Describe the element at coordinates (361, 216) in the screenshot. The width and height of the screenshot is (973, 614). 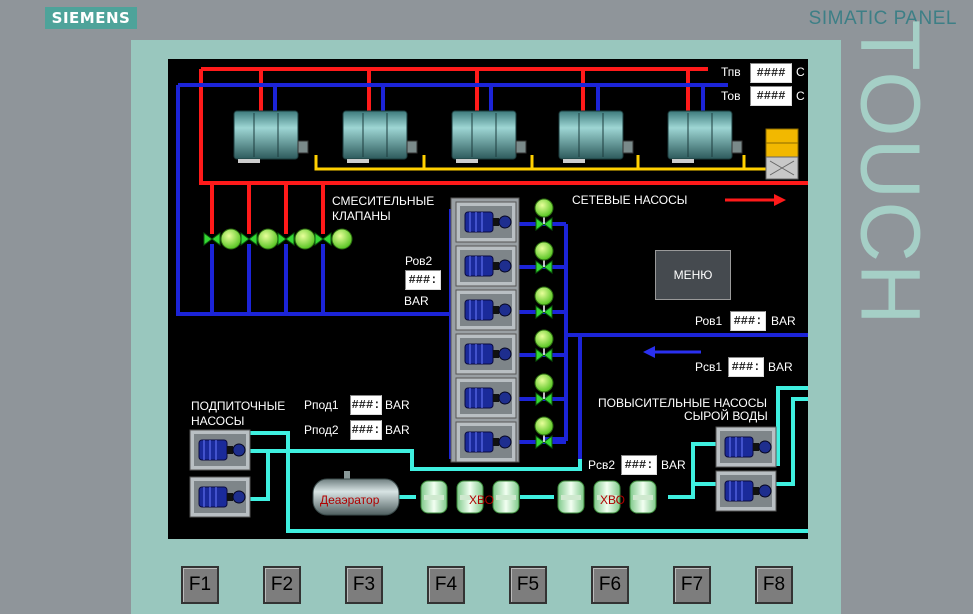
I see `mixing-valves-label-2: КЛАПАНЫ` at that location.